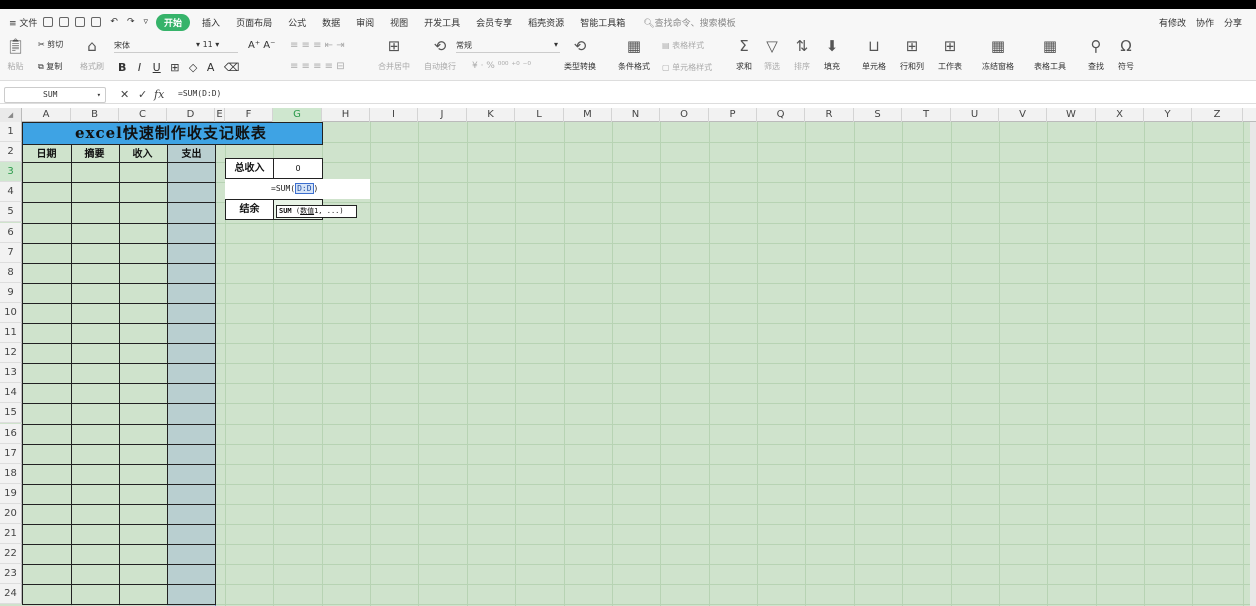 Image resolution: width=1256 pixels, height=606 pixels. I want to click on row-header-15: 15, so click(11, 413).